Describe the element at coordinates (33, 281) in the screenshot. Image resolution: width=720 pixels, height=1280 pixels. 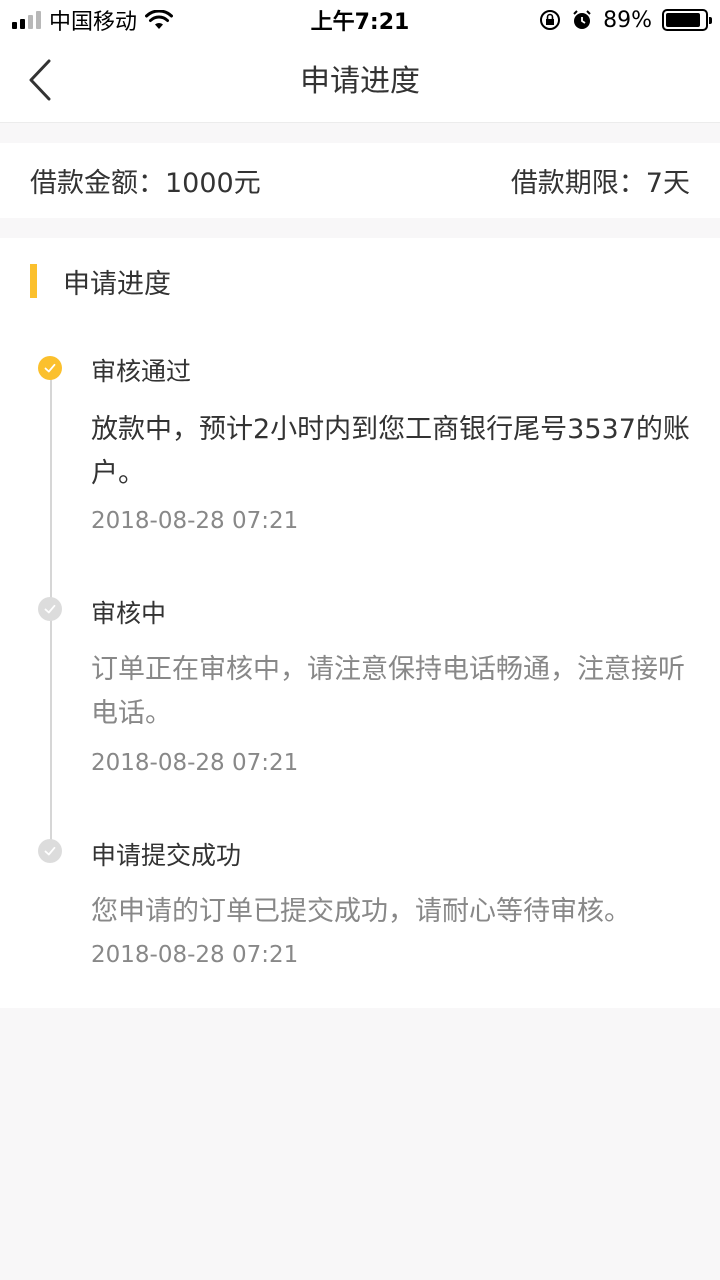
I see `section-accent-bar` at that location.